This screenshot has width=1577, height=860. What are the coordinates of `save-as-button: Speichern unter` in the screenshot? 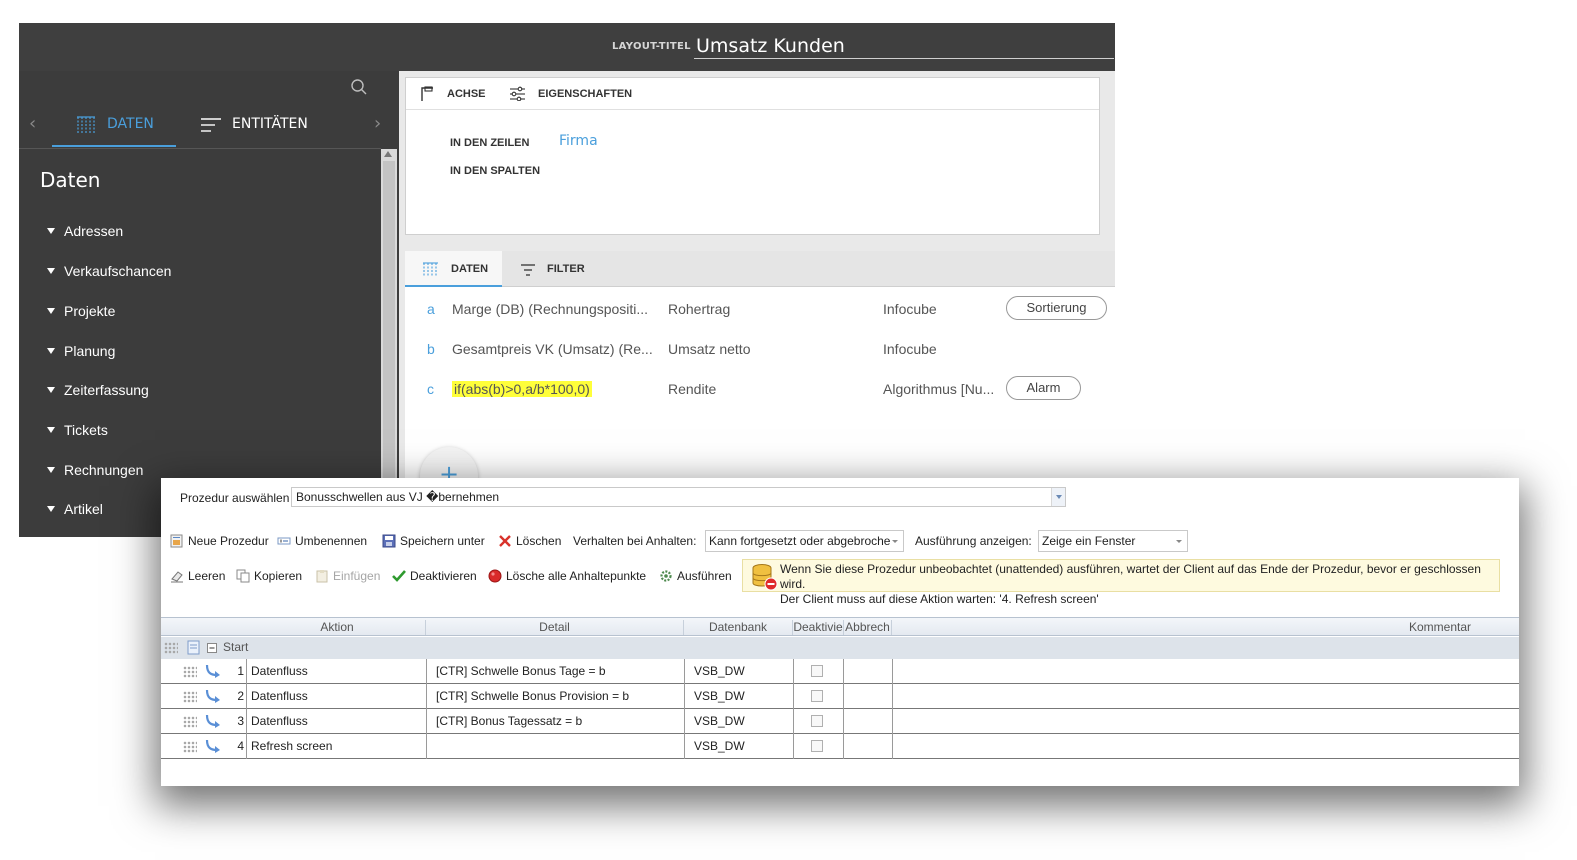 It's located at (433, 541).